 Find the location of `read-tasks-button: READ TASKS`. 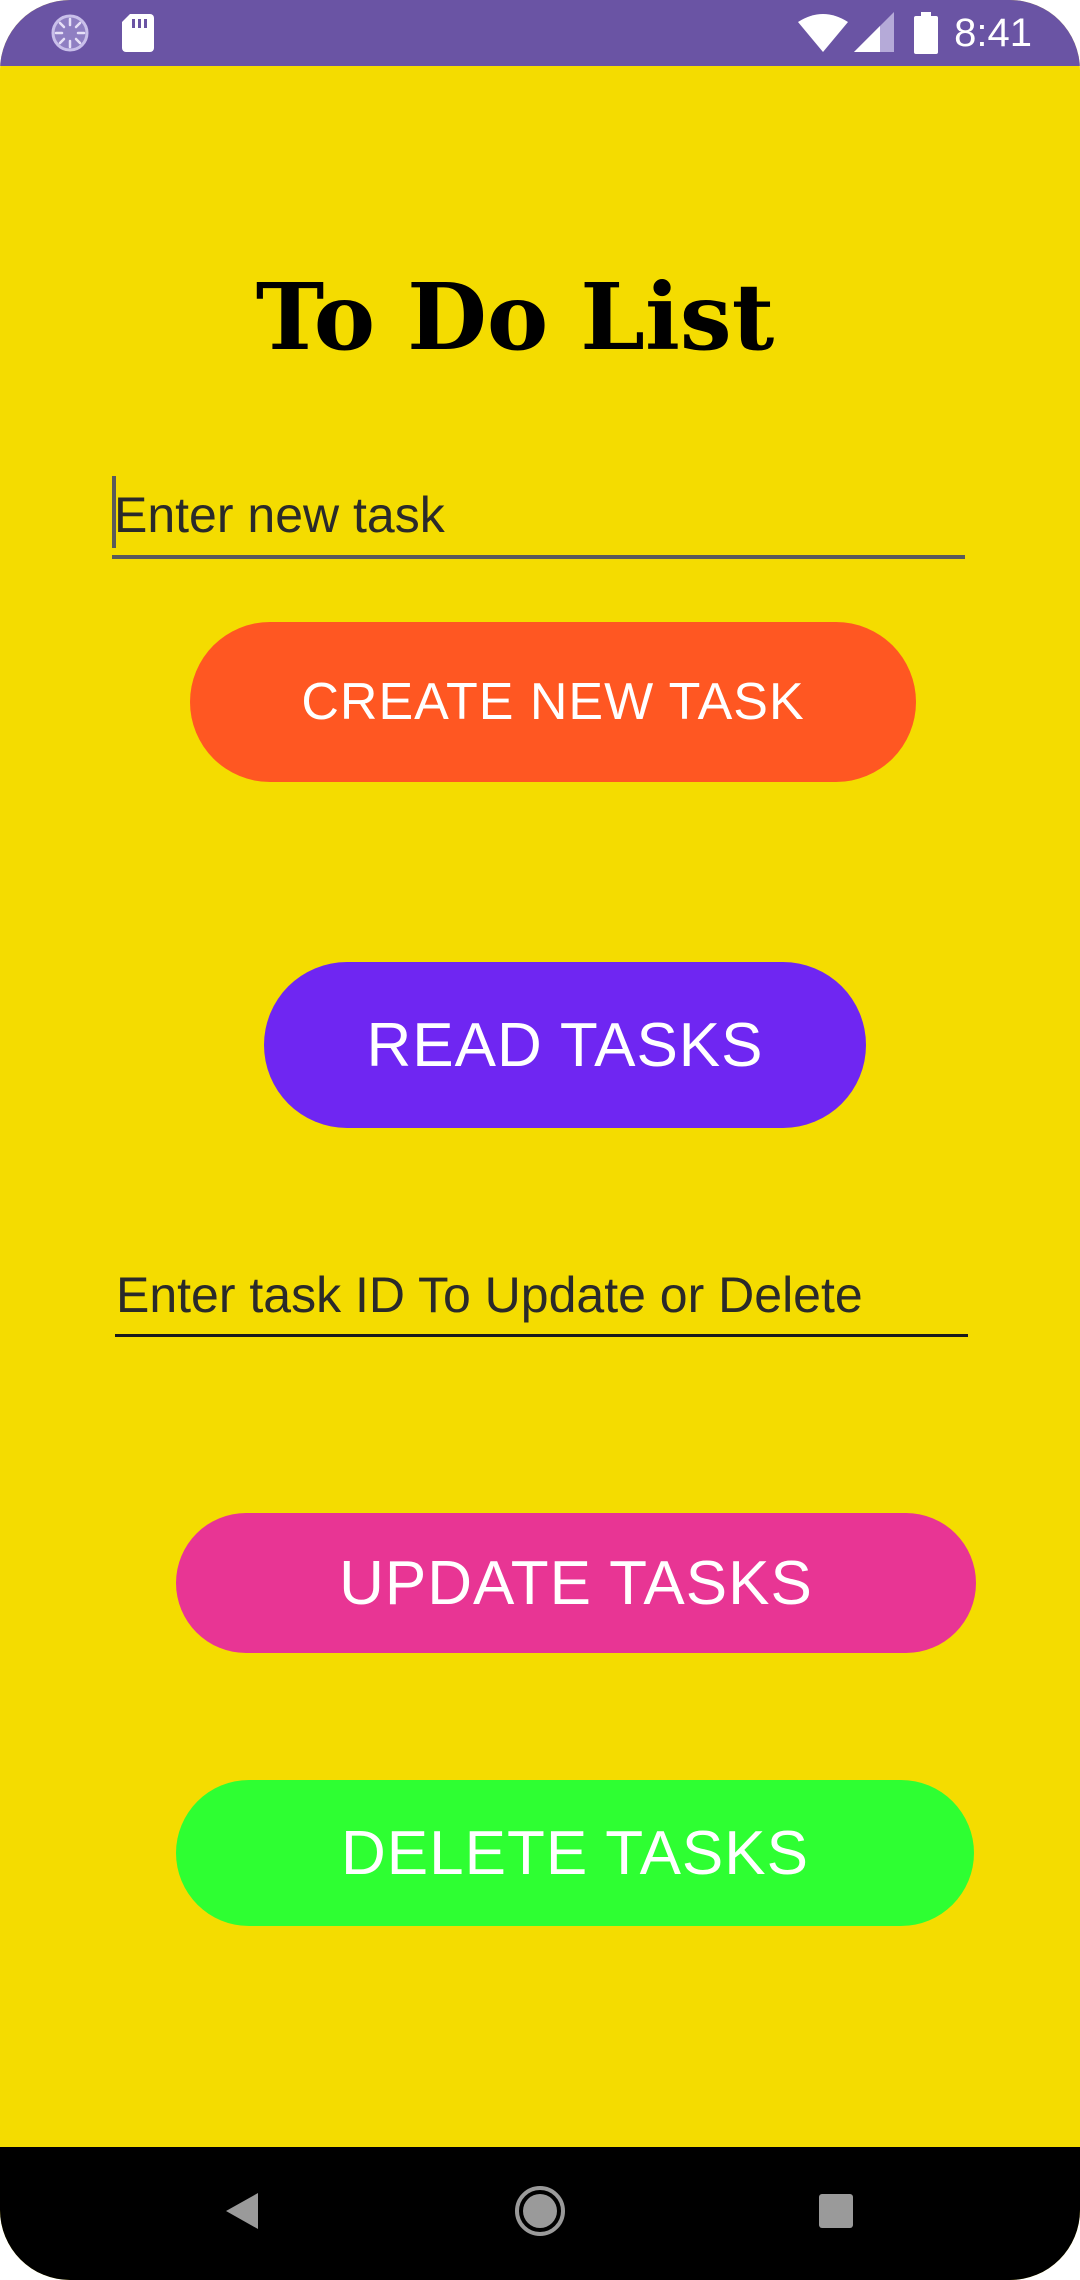

read-tasks-button: READ TASKS is located at coordinates (565, 1045).